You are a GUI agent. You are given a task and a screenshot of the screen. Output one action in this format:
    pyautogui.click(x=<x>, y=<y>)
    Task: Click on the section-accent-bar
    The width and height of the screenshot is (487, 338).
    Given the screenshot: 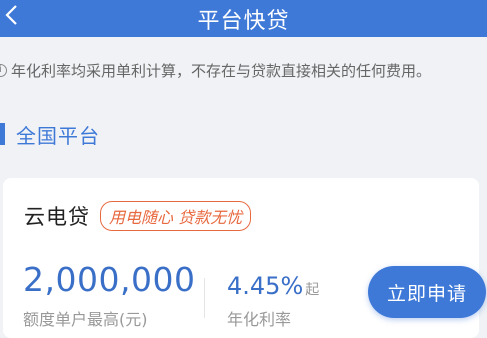 What is the action you would take?
    pyautogui.click(x=2, y=134)
    